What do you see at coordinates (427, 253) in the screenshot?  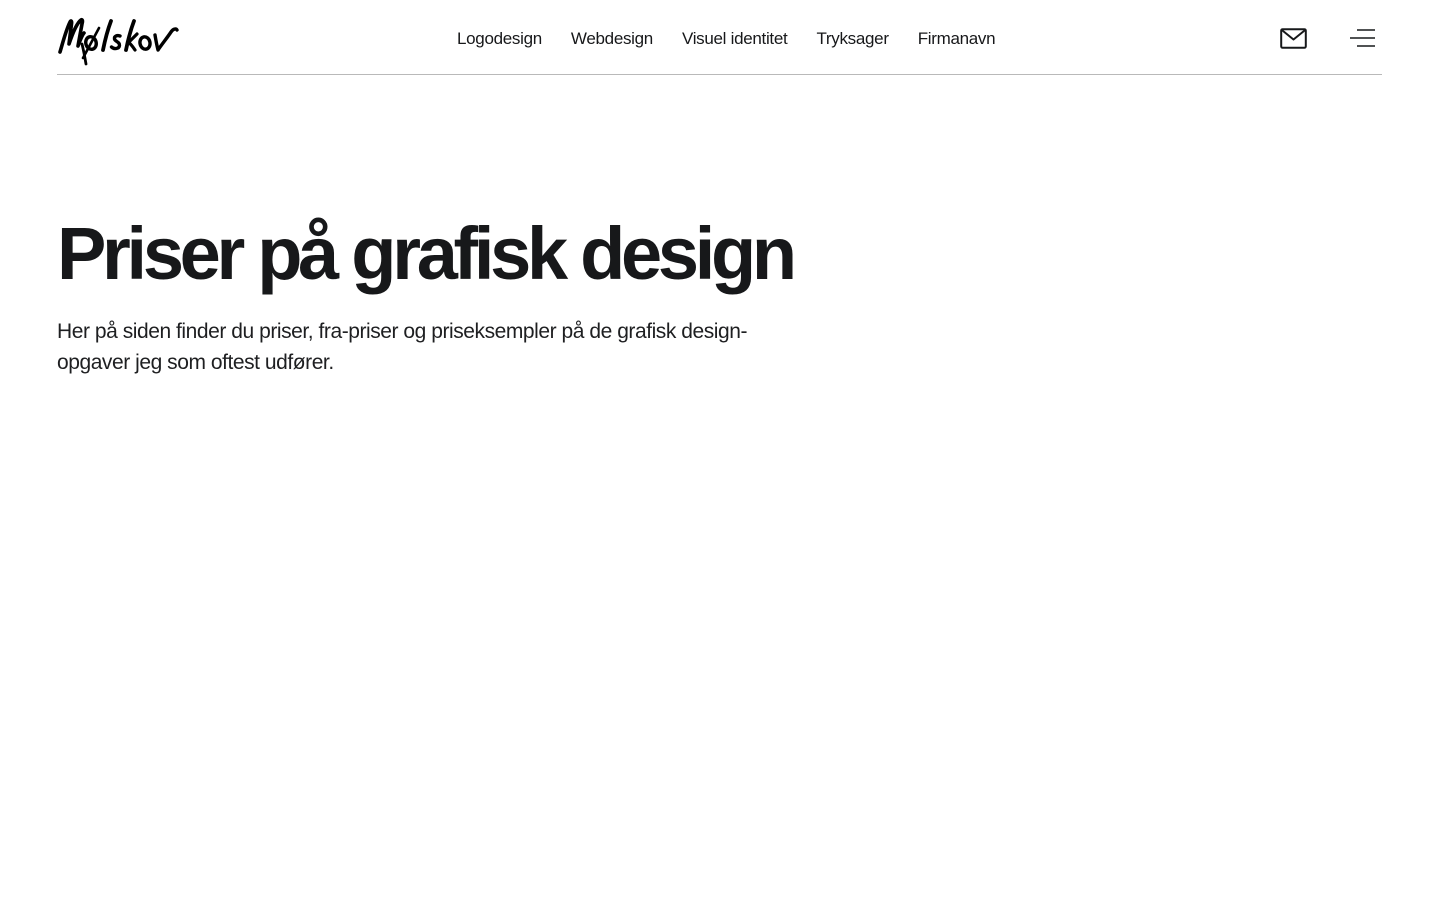 I see `page-title: Priser på grafisk design` at bounding box center [427, 253].